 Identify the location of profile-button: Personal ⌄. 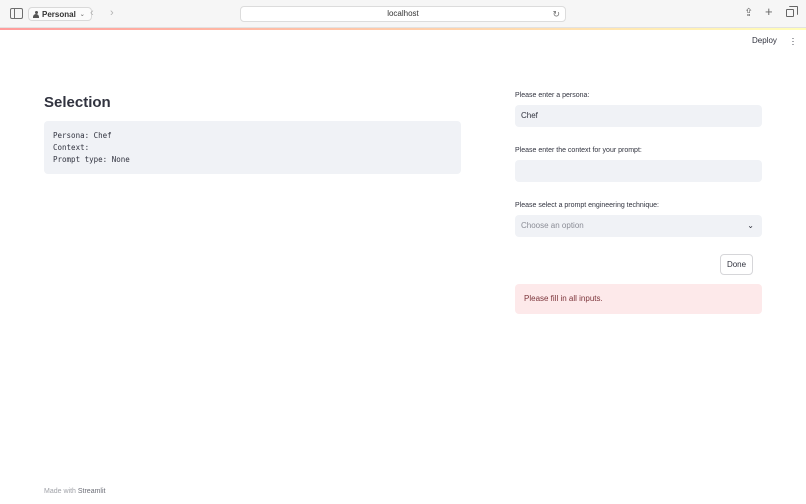
(60, 14).